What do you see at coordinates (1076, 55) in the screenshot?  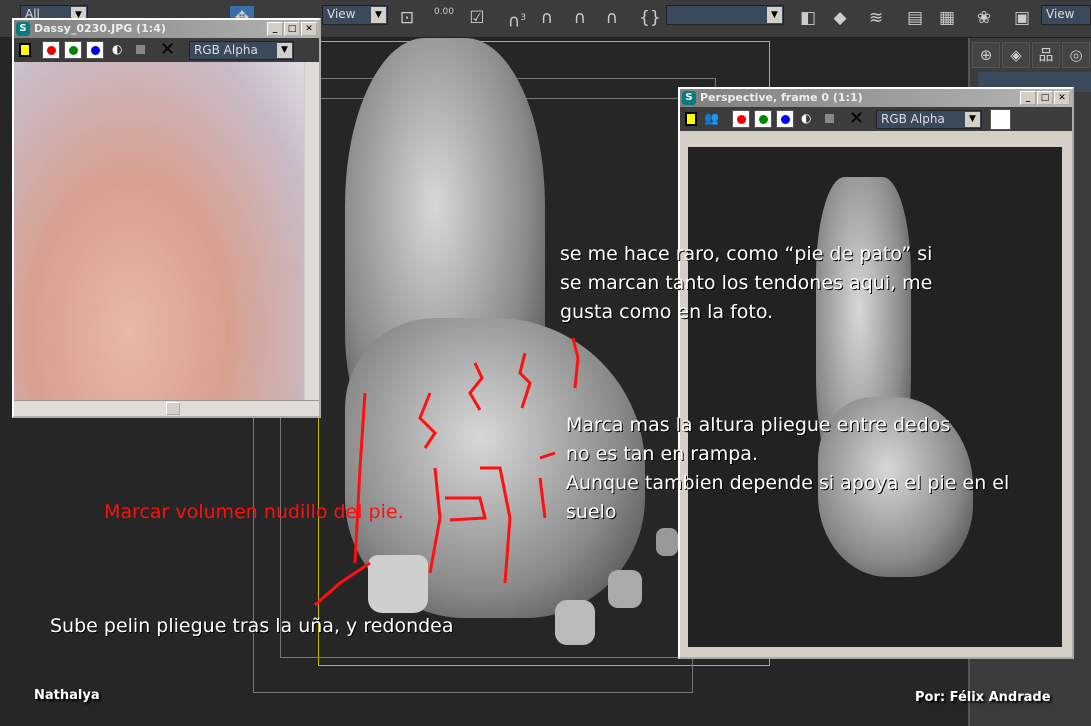 I see `tab-motion: ◎` at bounding box center [1076, 55].